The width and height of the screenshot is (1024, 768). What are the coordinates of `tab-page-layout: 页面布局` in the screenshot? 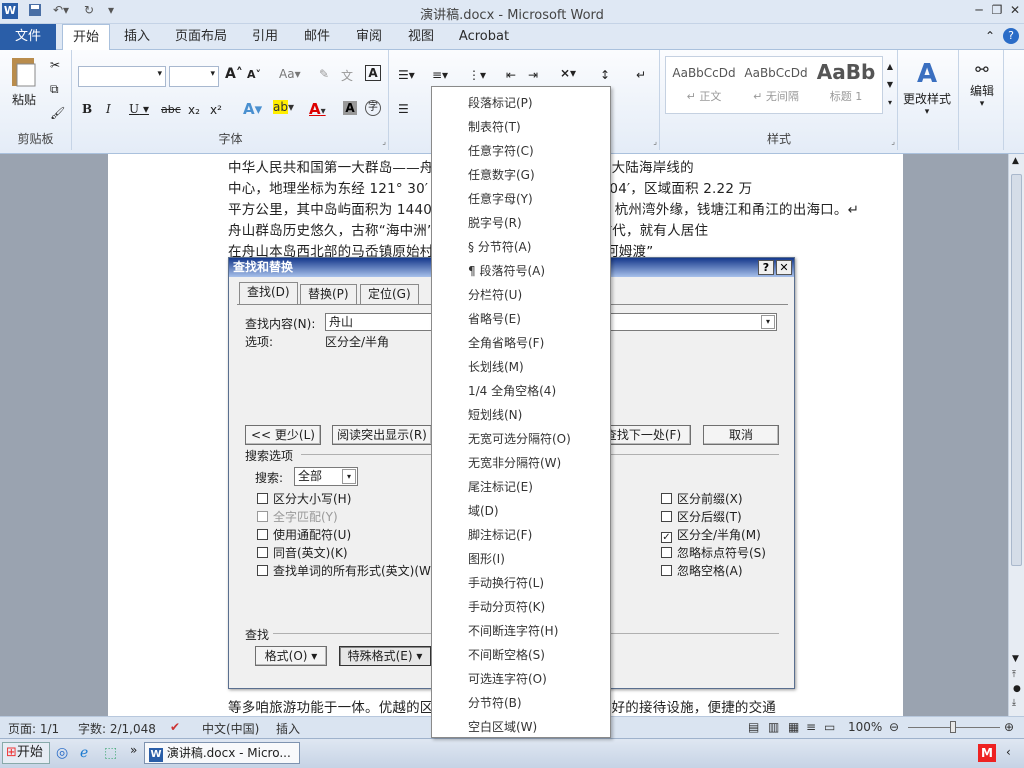 It's located at (201, 37).